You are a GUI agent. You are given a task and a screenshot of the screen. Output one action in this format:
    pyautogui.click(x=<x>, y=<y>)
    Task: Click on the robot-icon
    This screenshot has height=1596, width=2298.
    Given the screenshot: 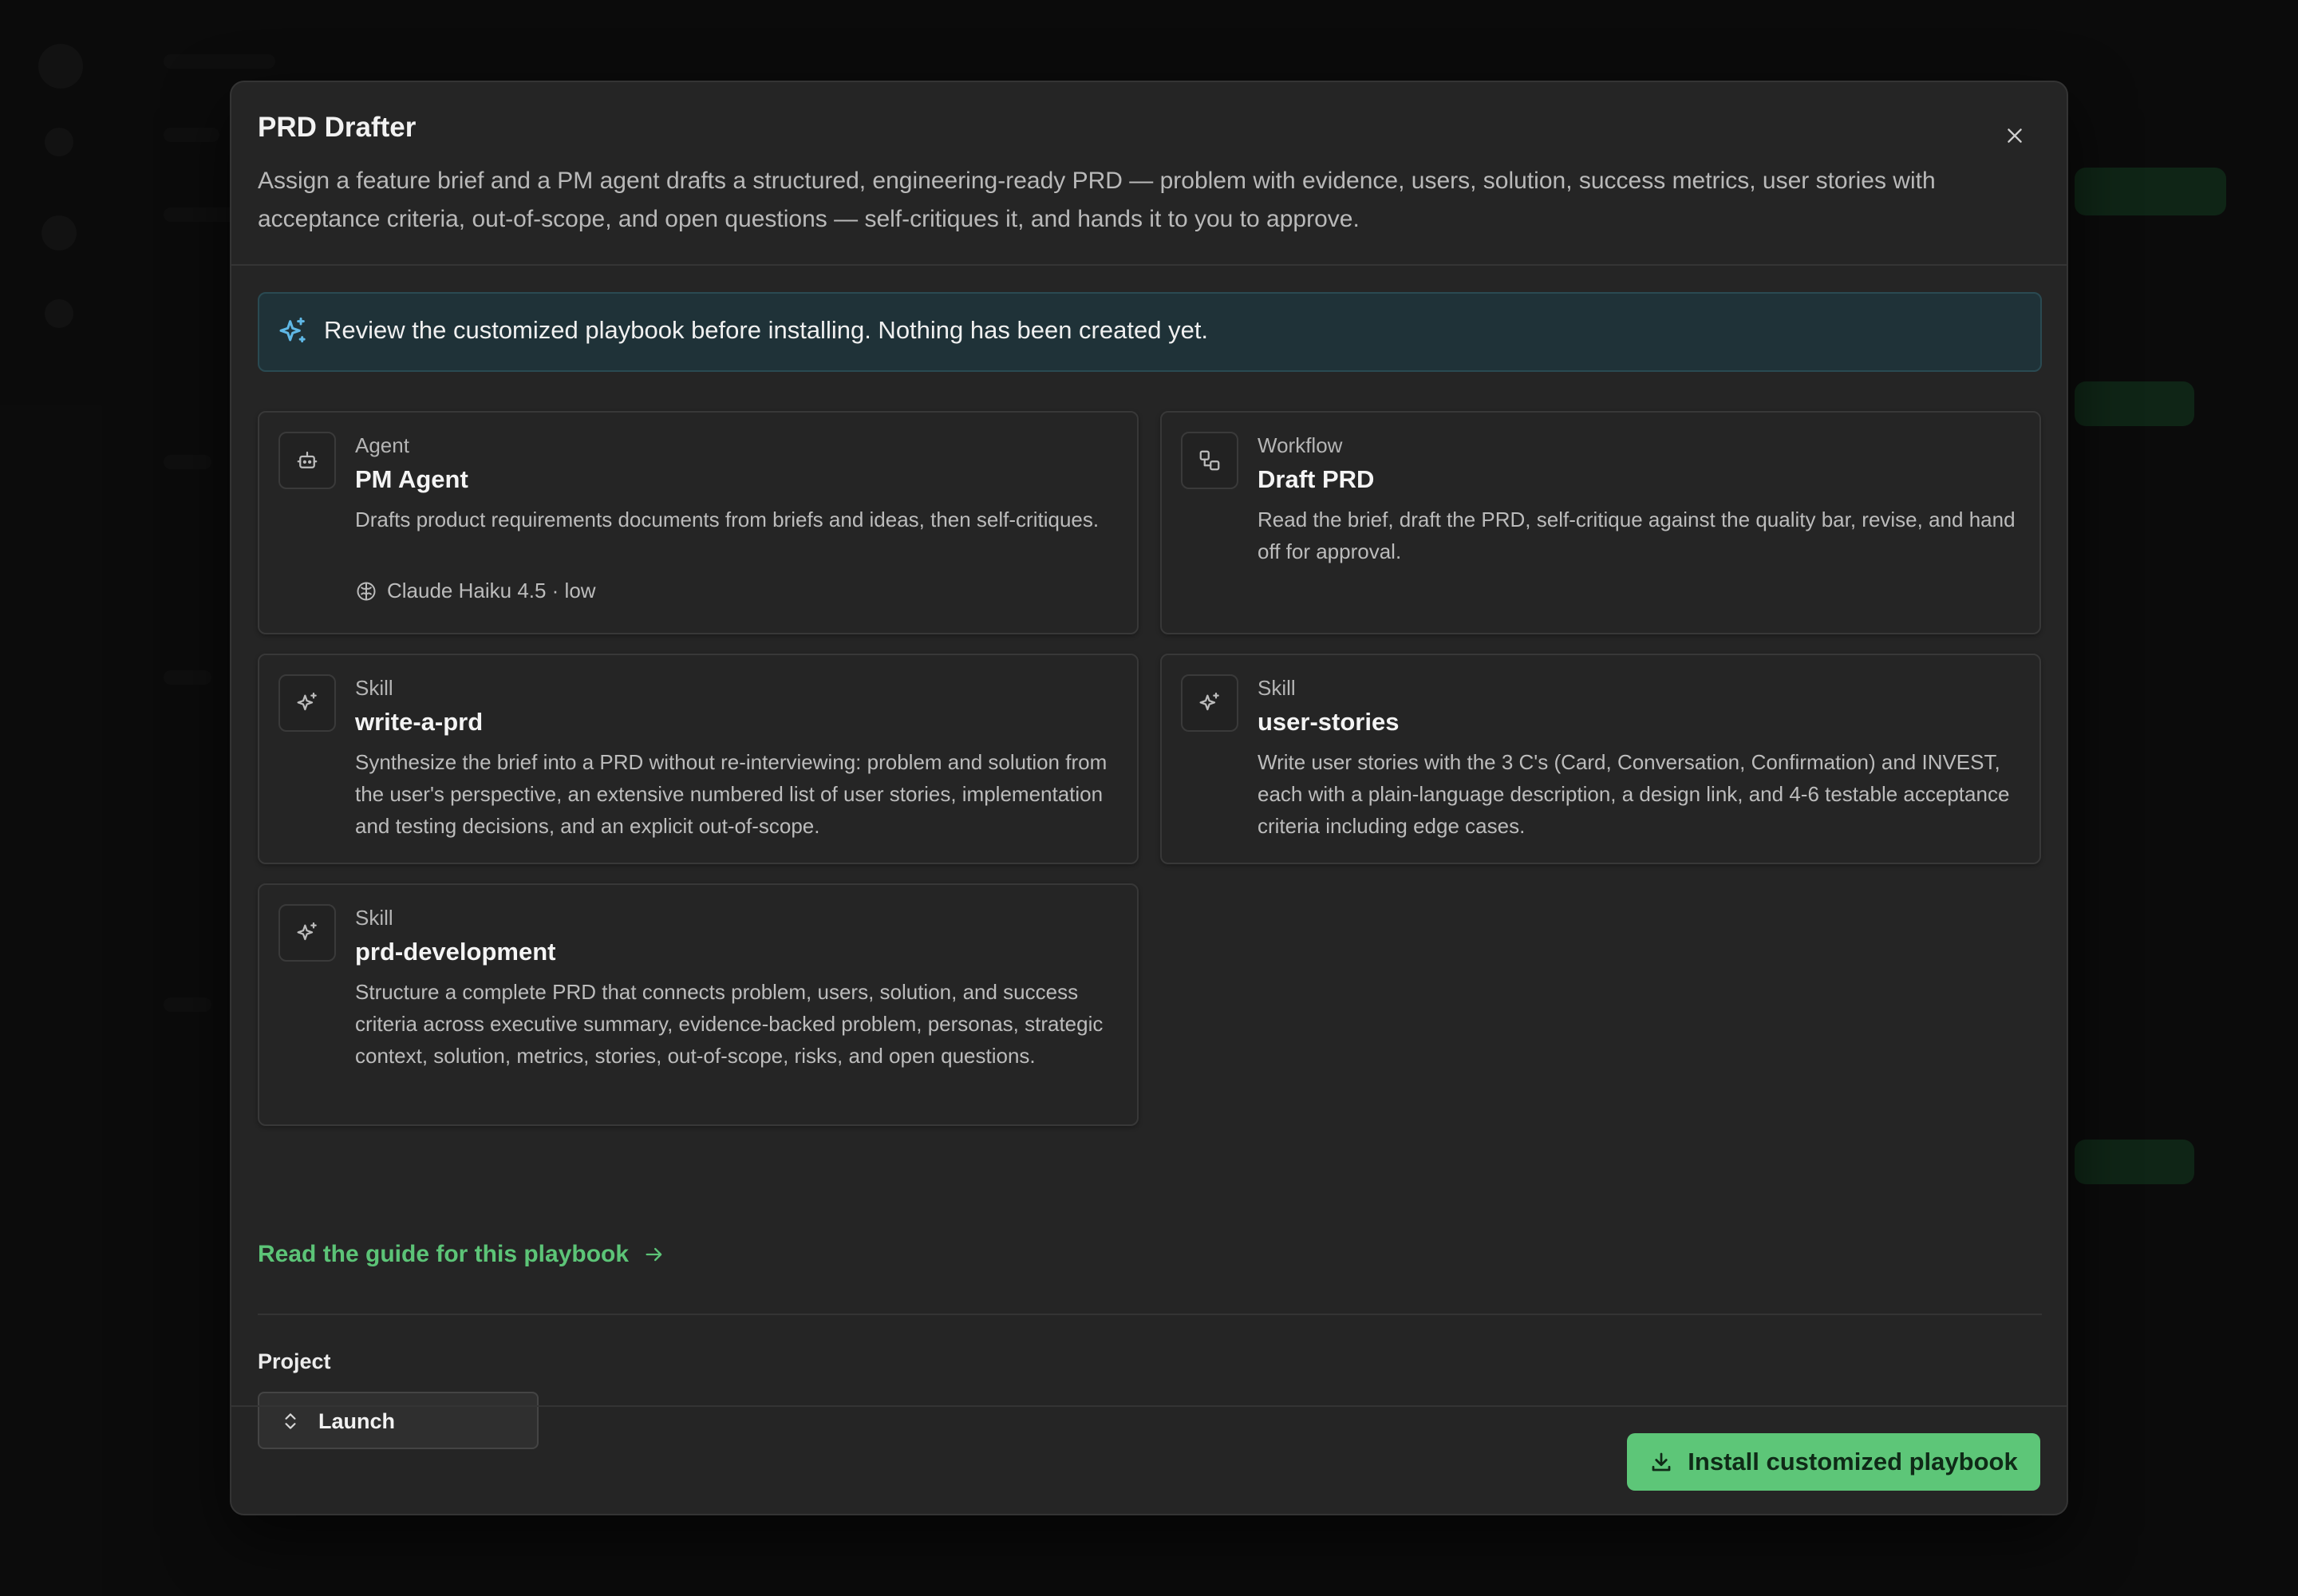 What is the action you would take?
    pyautogui.click(x=308, y=459)
    